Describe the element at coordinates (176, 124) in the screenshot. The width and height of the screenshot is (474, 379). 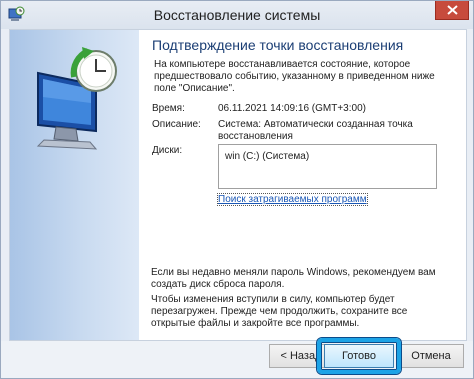
I see `description-label: Описание:` at that location.